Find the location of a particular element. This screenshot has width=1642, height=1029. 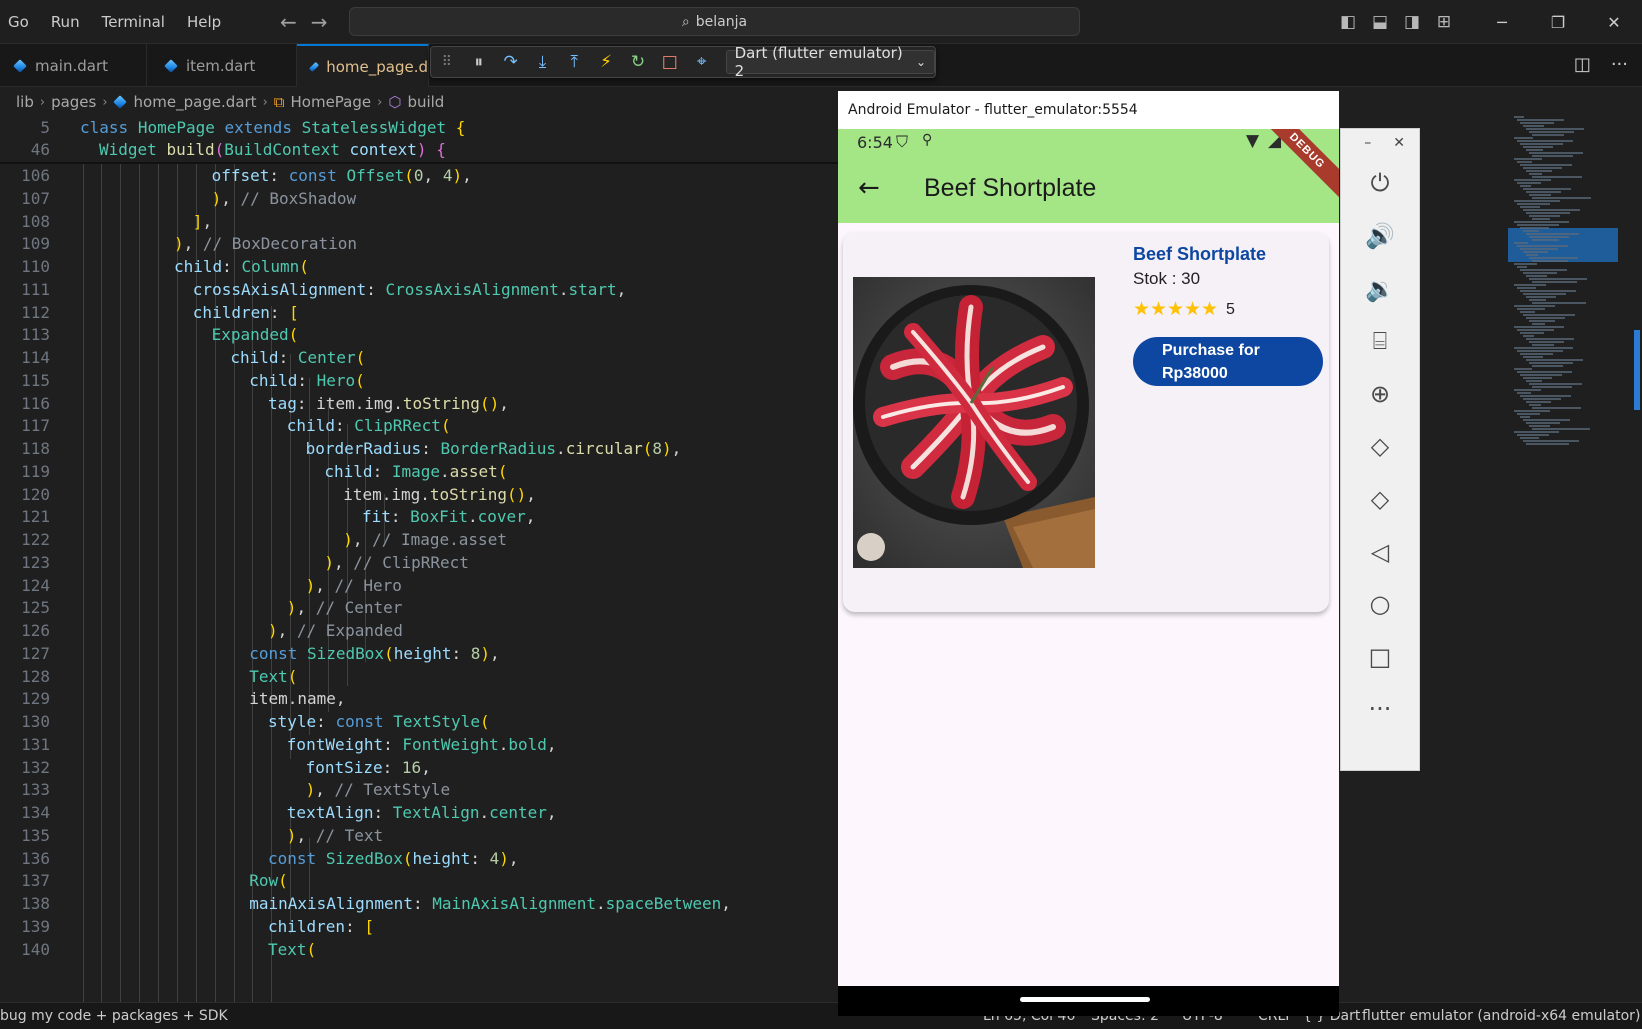

menu-terminal: Terminal is located at coordinates (133, 22).